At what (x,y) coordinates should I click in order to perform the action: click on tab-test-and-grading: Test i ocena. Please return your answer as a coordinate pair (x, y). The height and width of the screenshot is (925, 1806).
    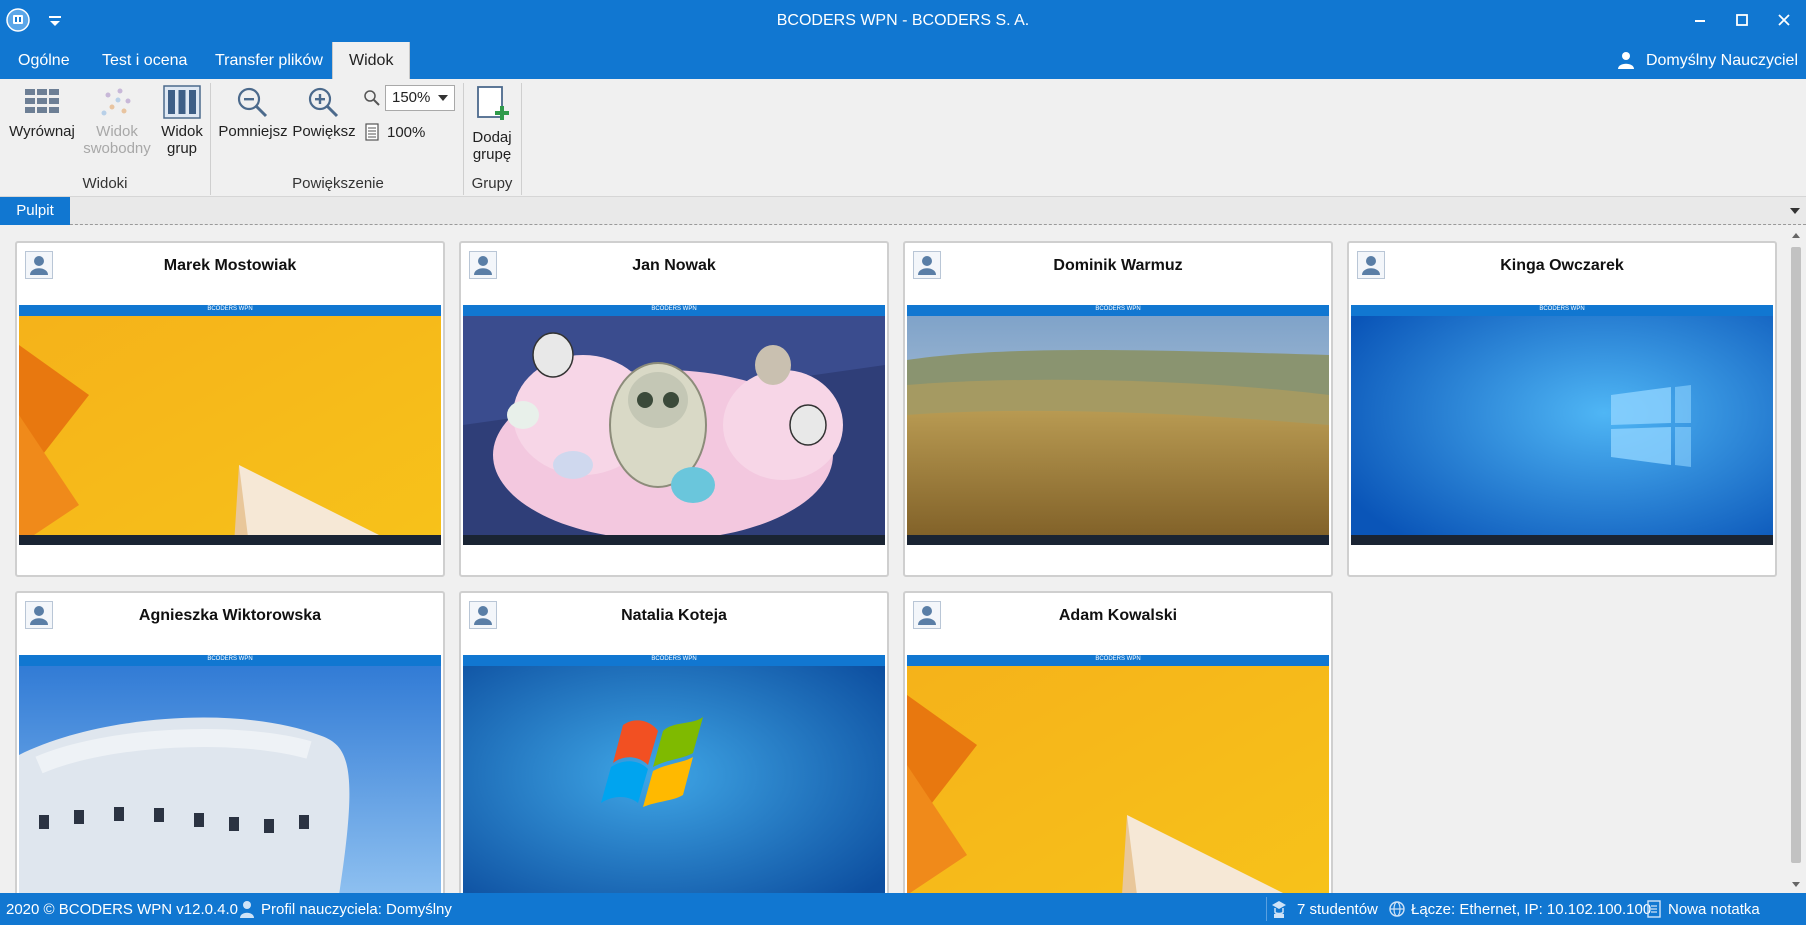
    Looking at the image, I should click on (144, 60).